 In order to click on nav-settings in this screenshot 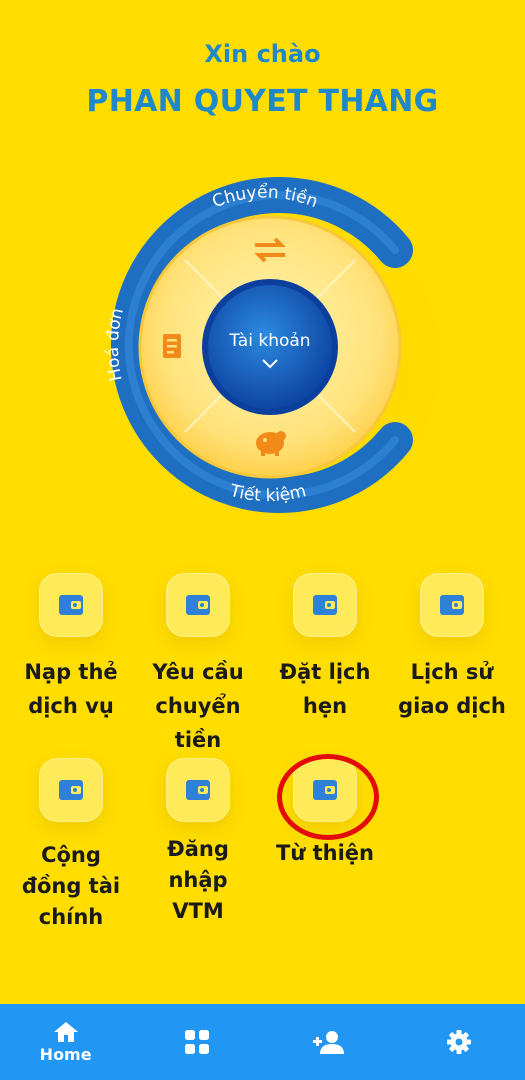, I will do `click(459, 1042)`.